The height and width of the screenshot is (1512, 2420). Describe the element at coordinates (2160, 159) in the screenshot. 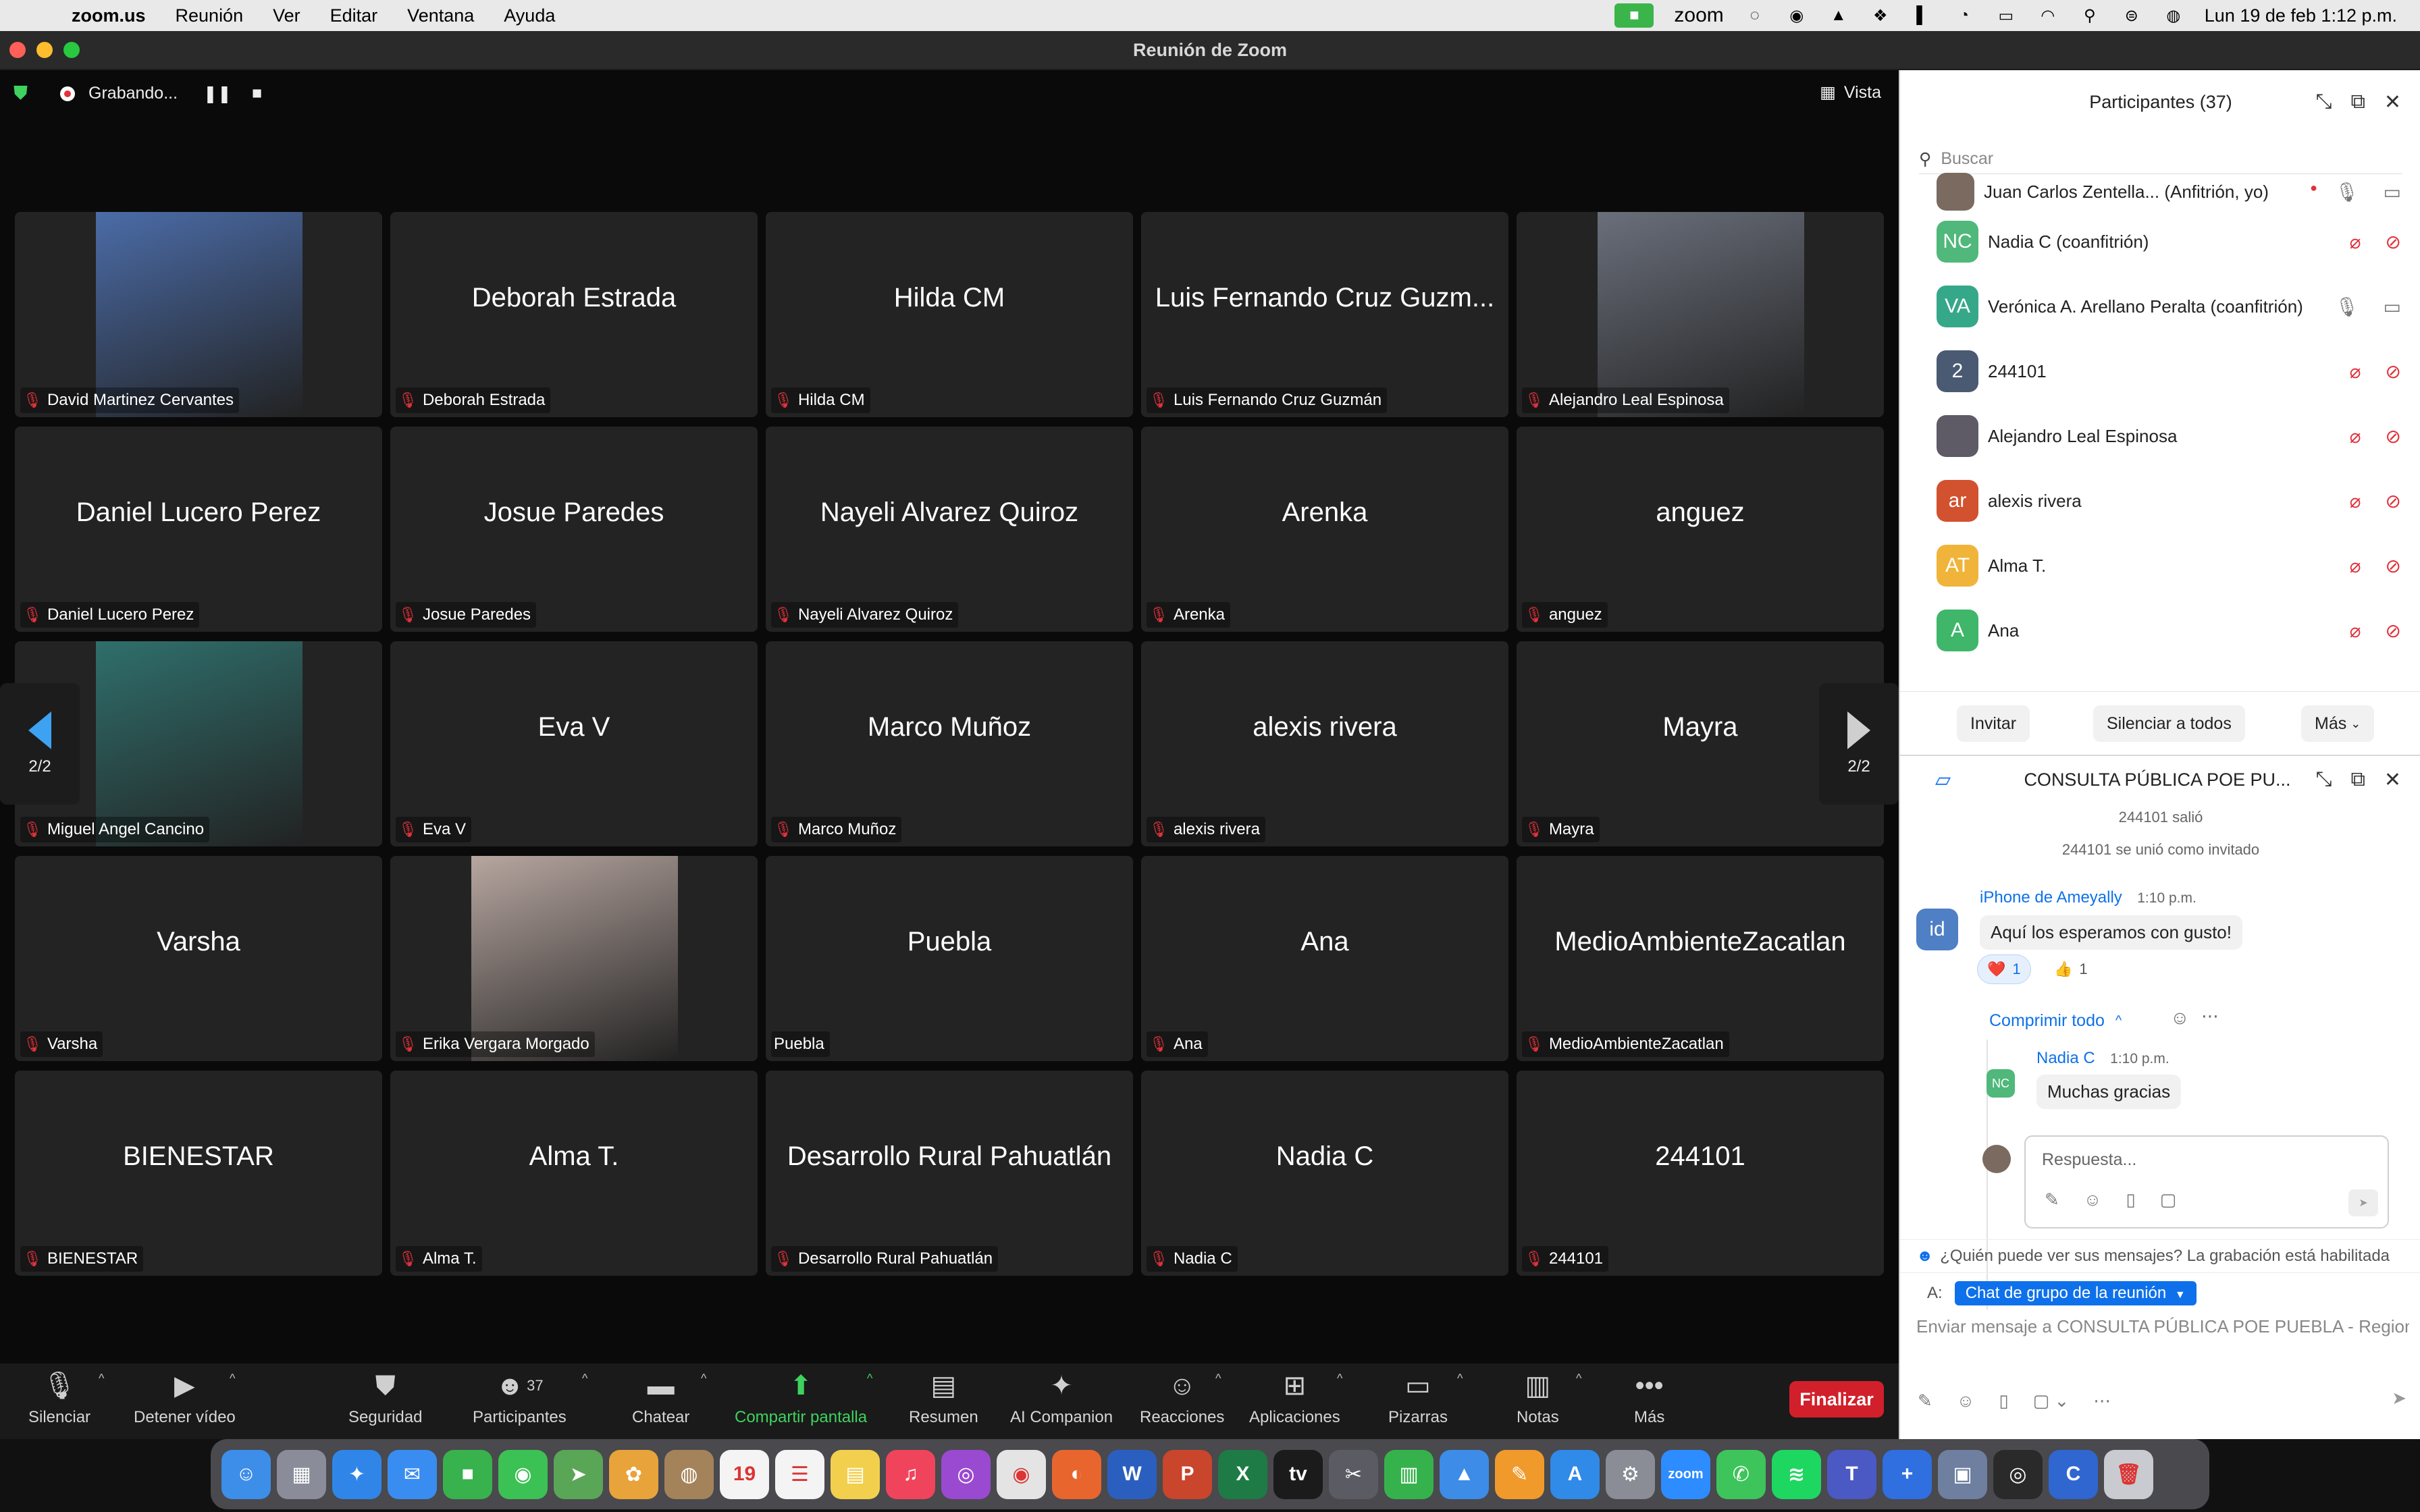

I see `participant-search: ⚲ Buscar` at that location.